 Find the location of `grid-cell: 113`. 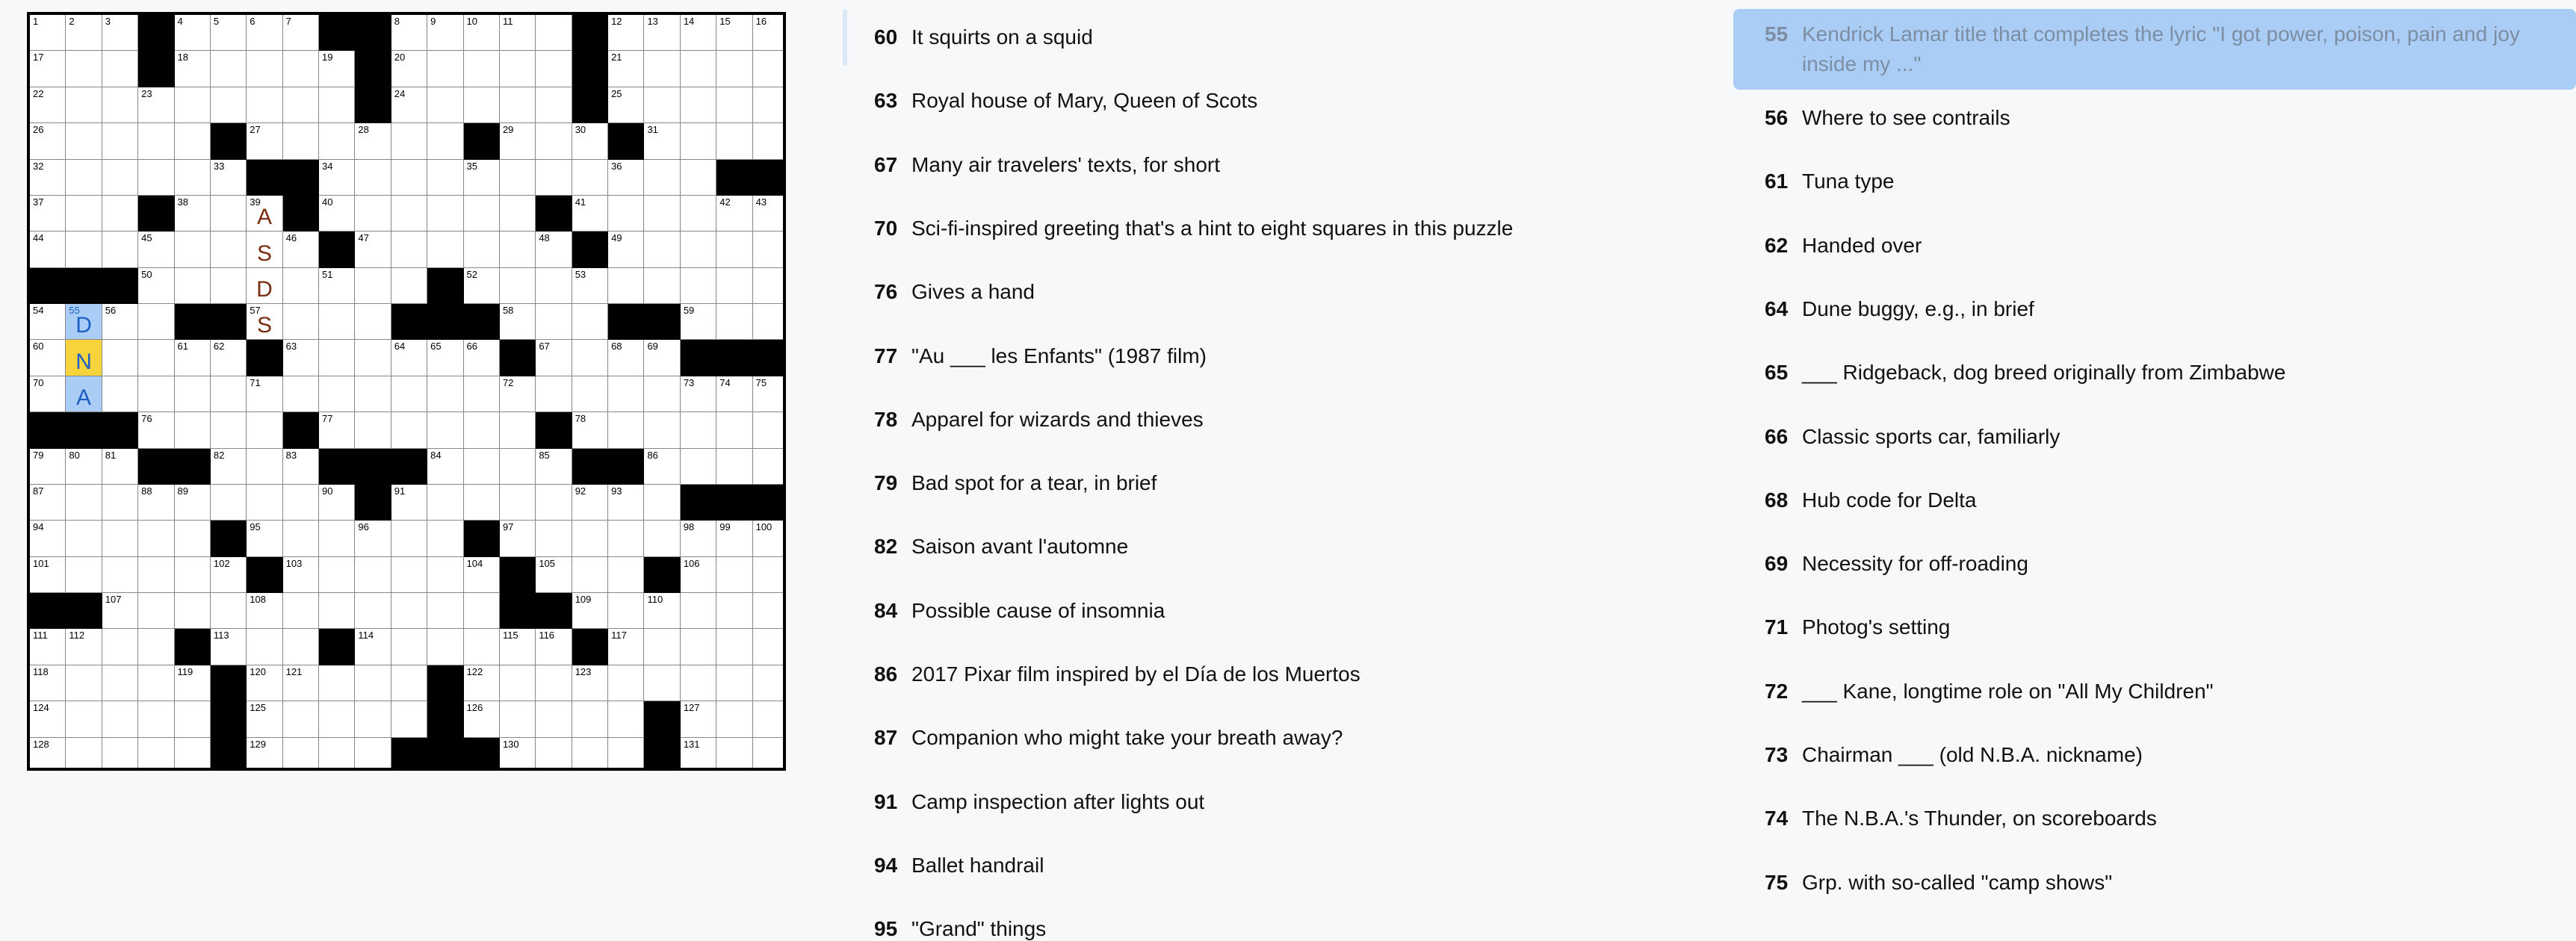

grid-cell: 113 is located at coordinates (228, 647).